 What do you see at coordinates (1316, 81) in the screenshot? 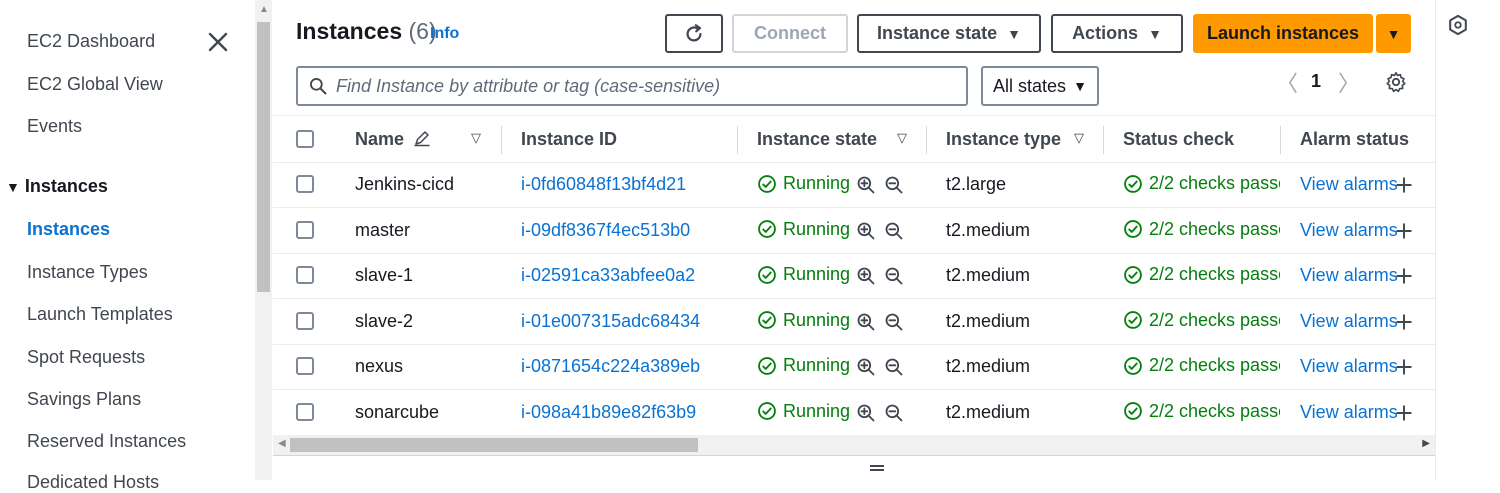
I see `page-number: 1` at bounding box center [1316, 81].